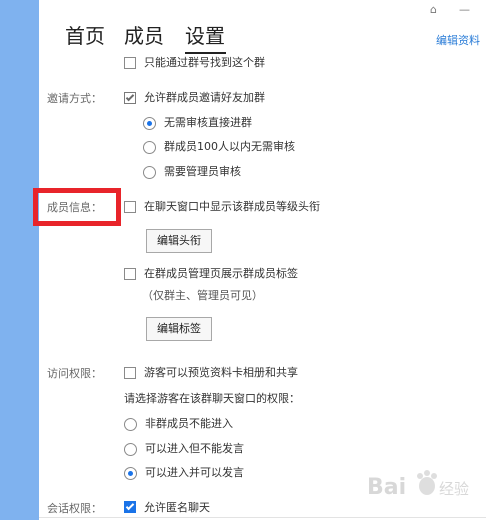  What do you see at coordinates (179, 241) in the screenshot?
I see `edit-title-button: 编辑头衔` at bounding box center [179, 241].